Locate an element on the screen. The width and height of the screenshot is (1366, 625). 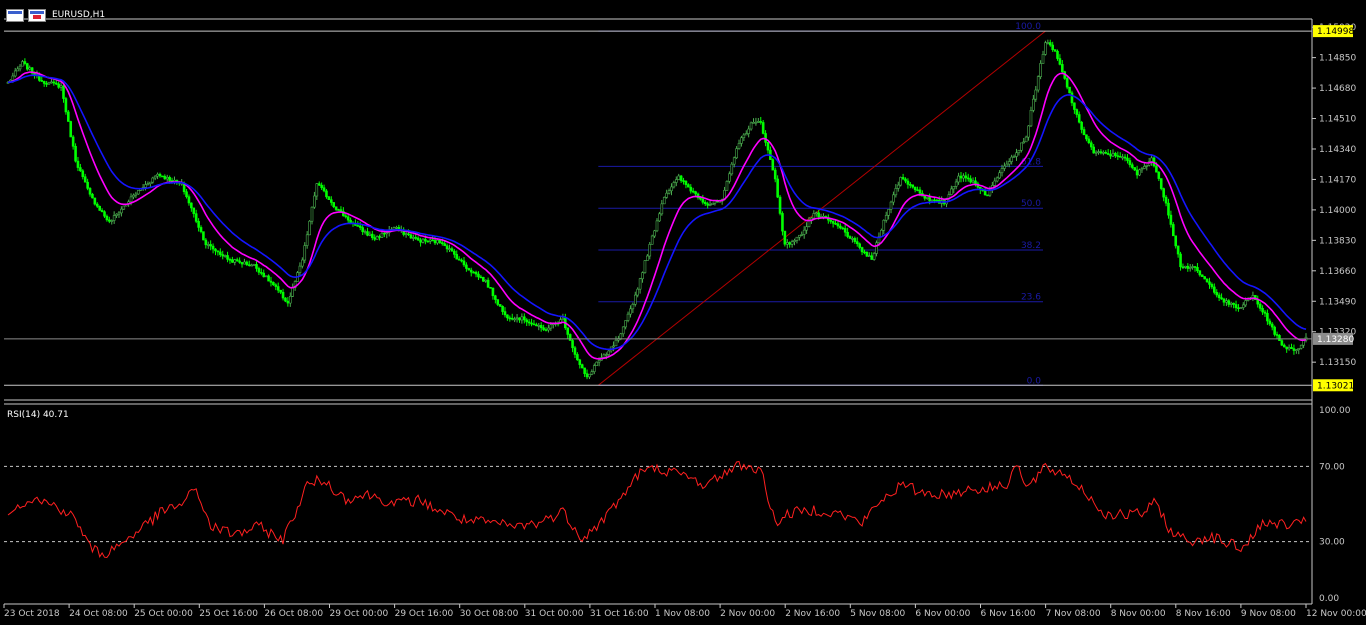
window-icon is located at coordinates (15, 15).